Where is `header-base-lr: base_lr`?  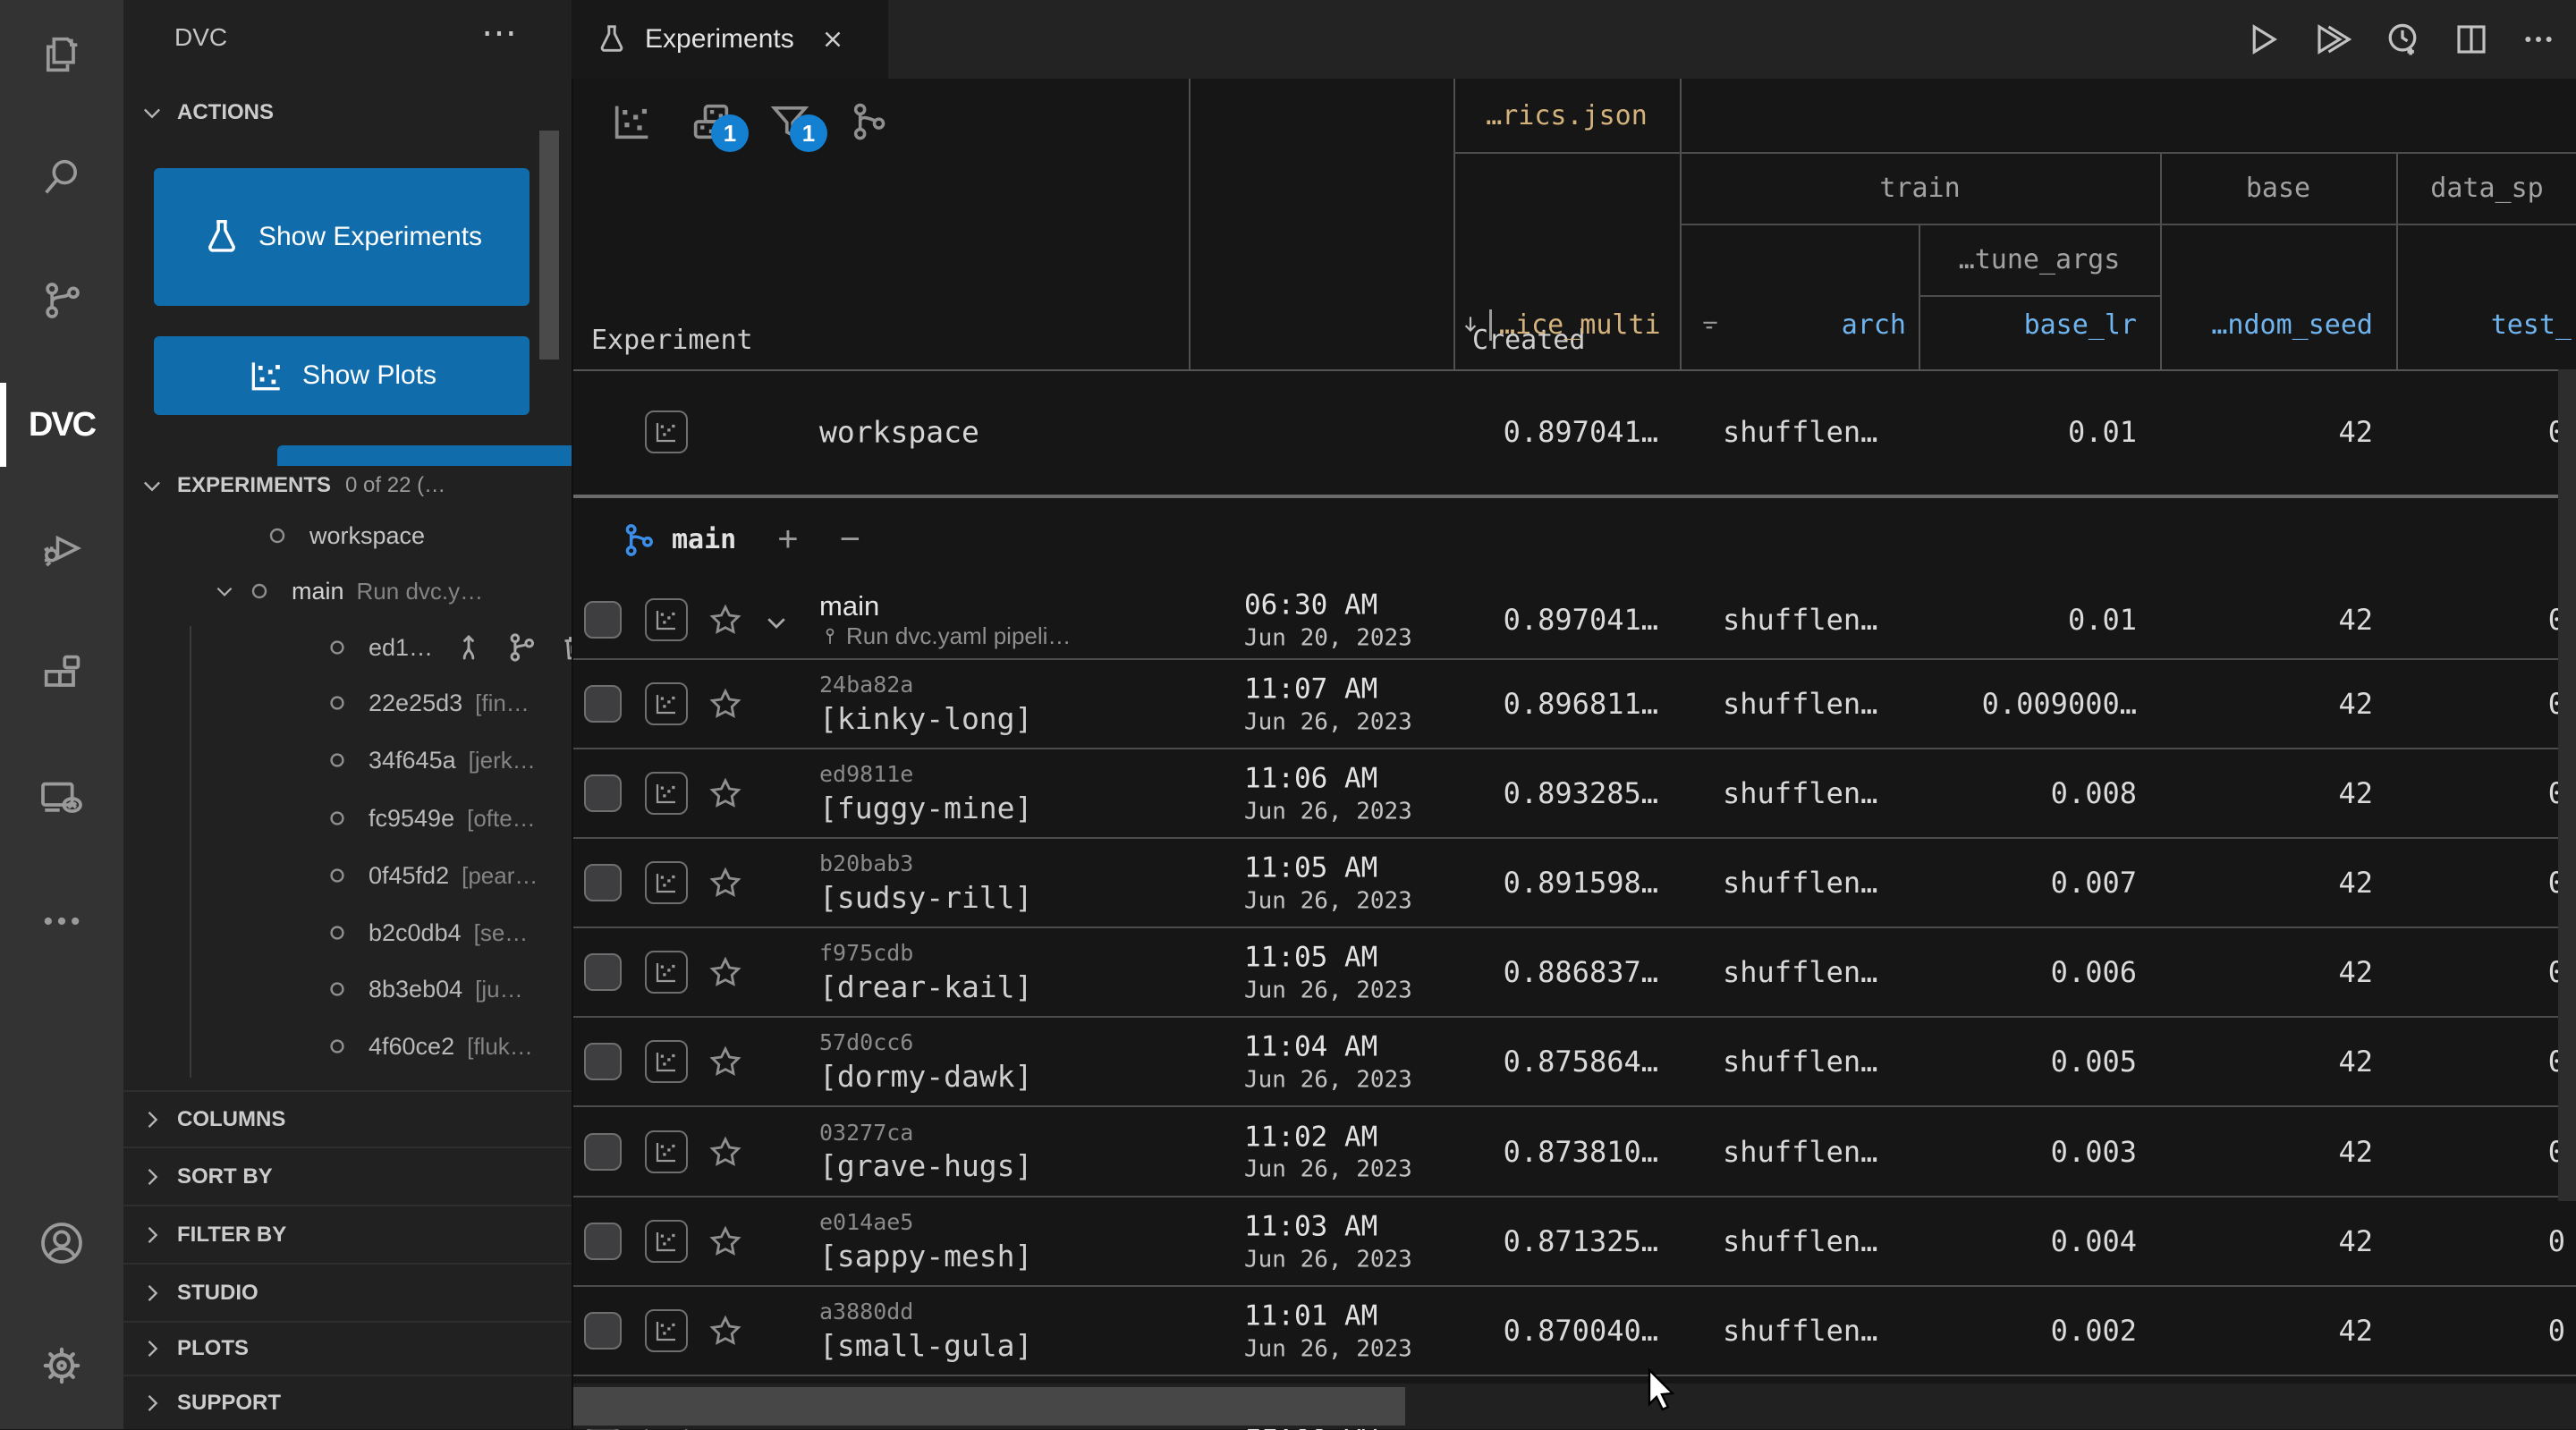 header-base-lr: base_lr is located at coordinates (2028, 324).